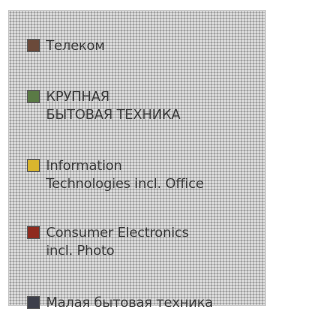  What do you see at coordinates (75, 46) in the screenshot?
I see `legend-label: Телеком` at bounding box center [75, 46].